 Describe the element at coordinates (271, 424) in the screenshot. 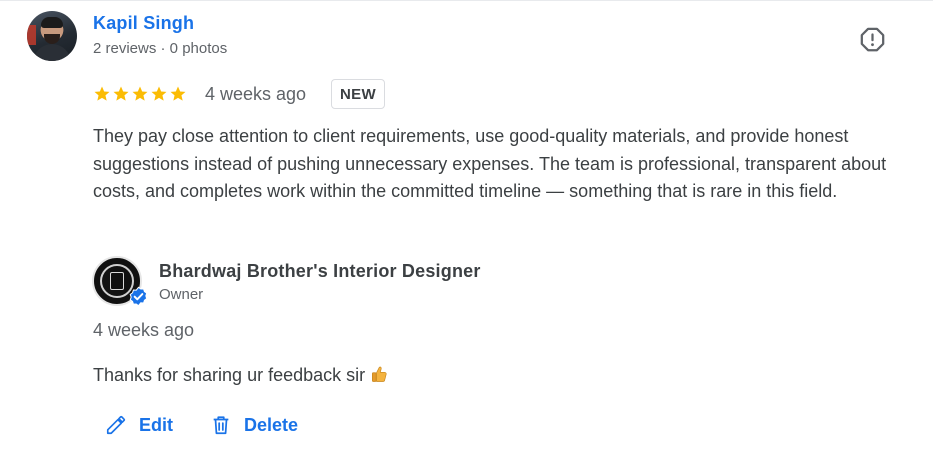

I see `delete-label: Delete` at that location.